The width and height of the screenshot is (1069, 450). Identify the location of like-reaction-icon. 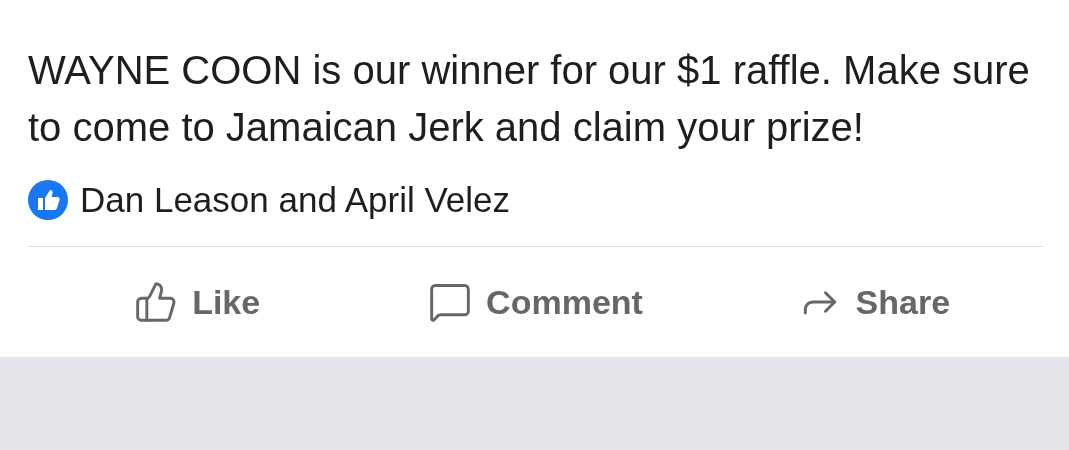
(48, 200).